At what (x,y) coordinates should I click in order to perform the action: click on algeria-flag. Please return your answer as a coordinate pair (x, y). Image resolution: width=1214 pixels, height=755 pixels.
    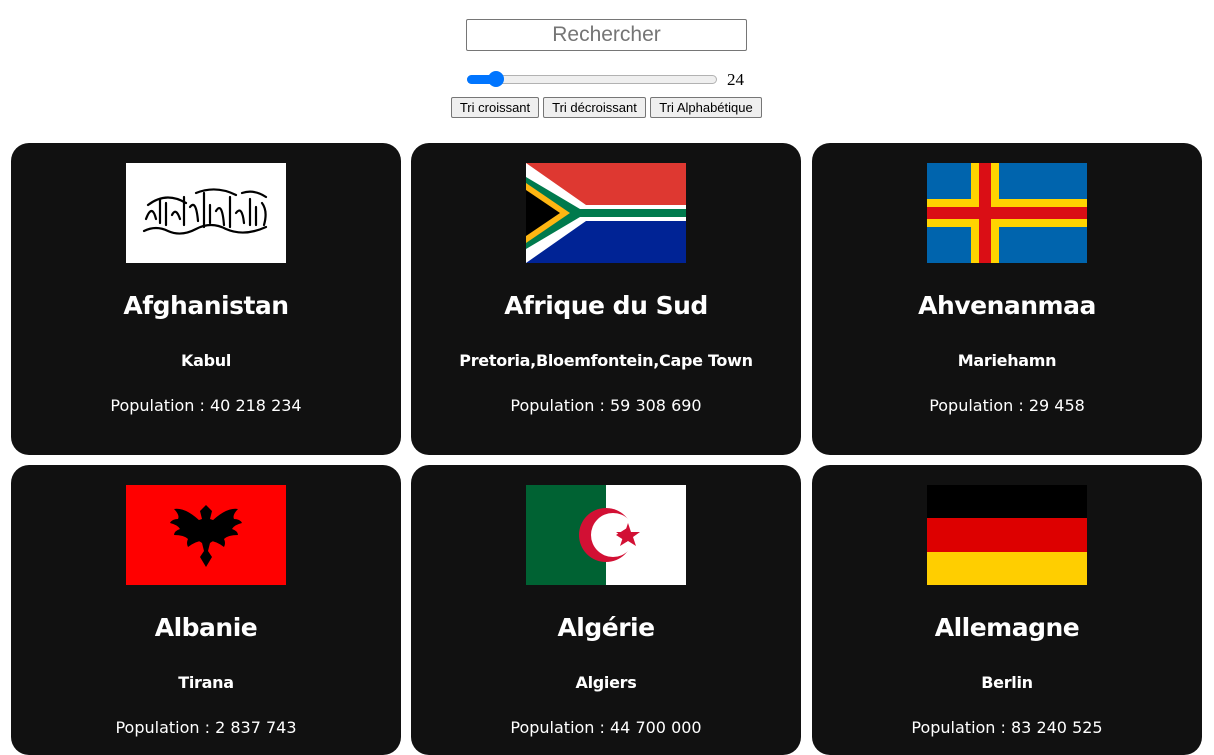
    Looking at the image, I should click on (606, 535).